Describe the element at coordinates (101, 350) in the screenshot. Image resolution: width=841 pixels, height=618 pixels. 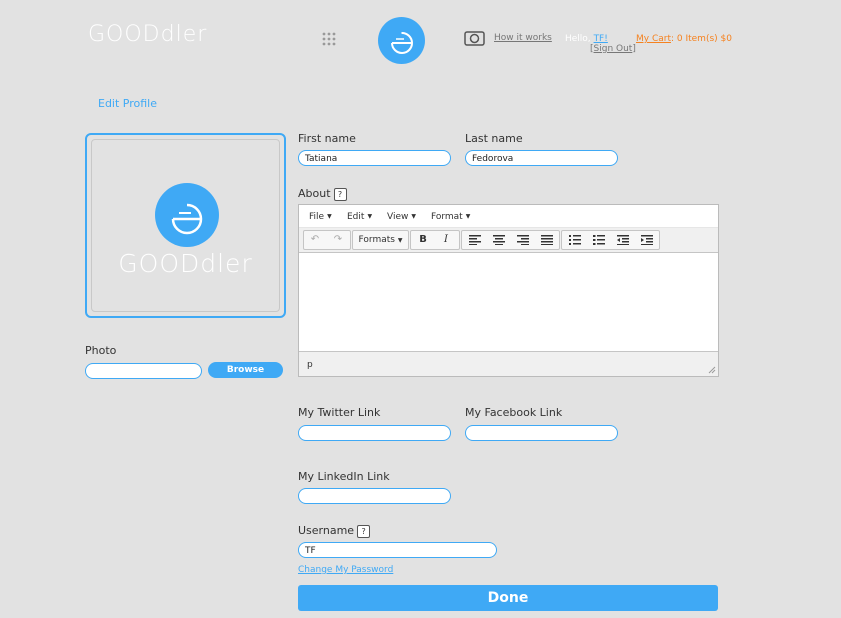
I see `photo-label: Photo` at that location.